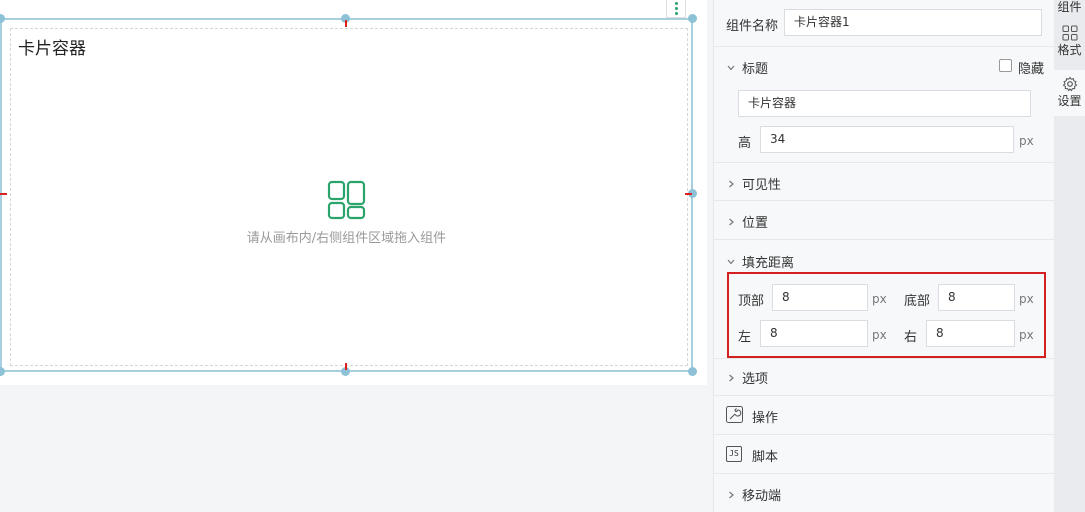 The height and width of the screenshot is (512, 1085). What do you see at coordinates (346, 200) in the screenshot?
I see `layout-grid-icon` at bounding box center [346, 200].